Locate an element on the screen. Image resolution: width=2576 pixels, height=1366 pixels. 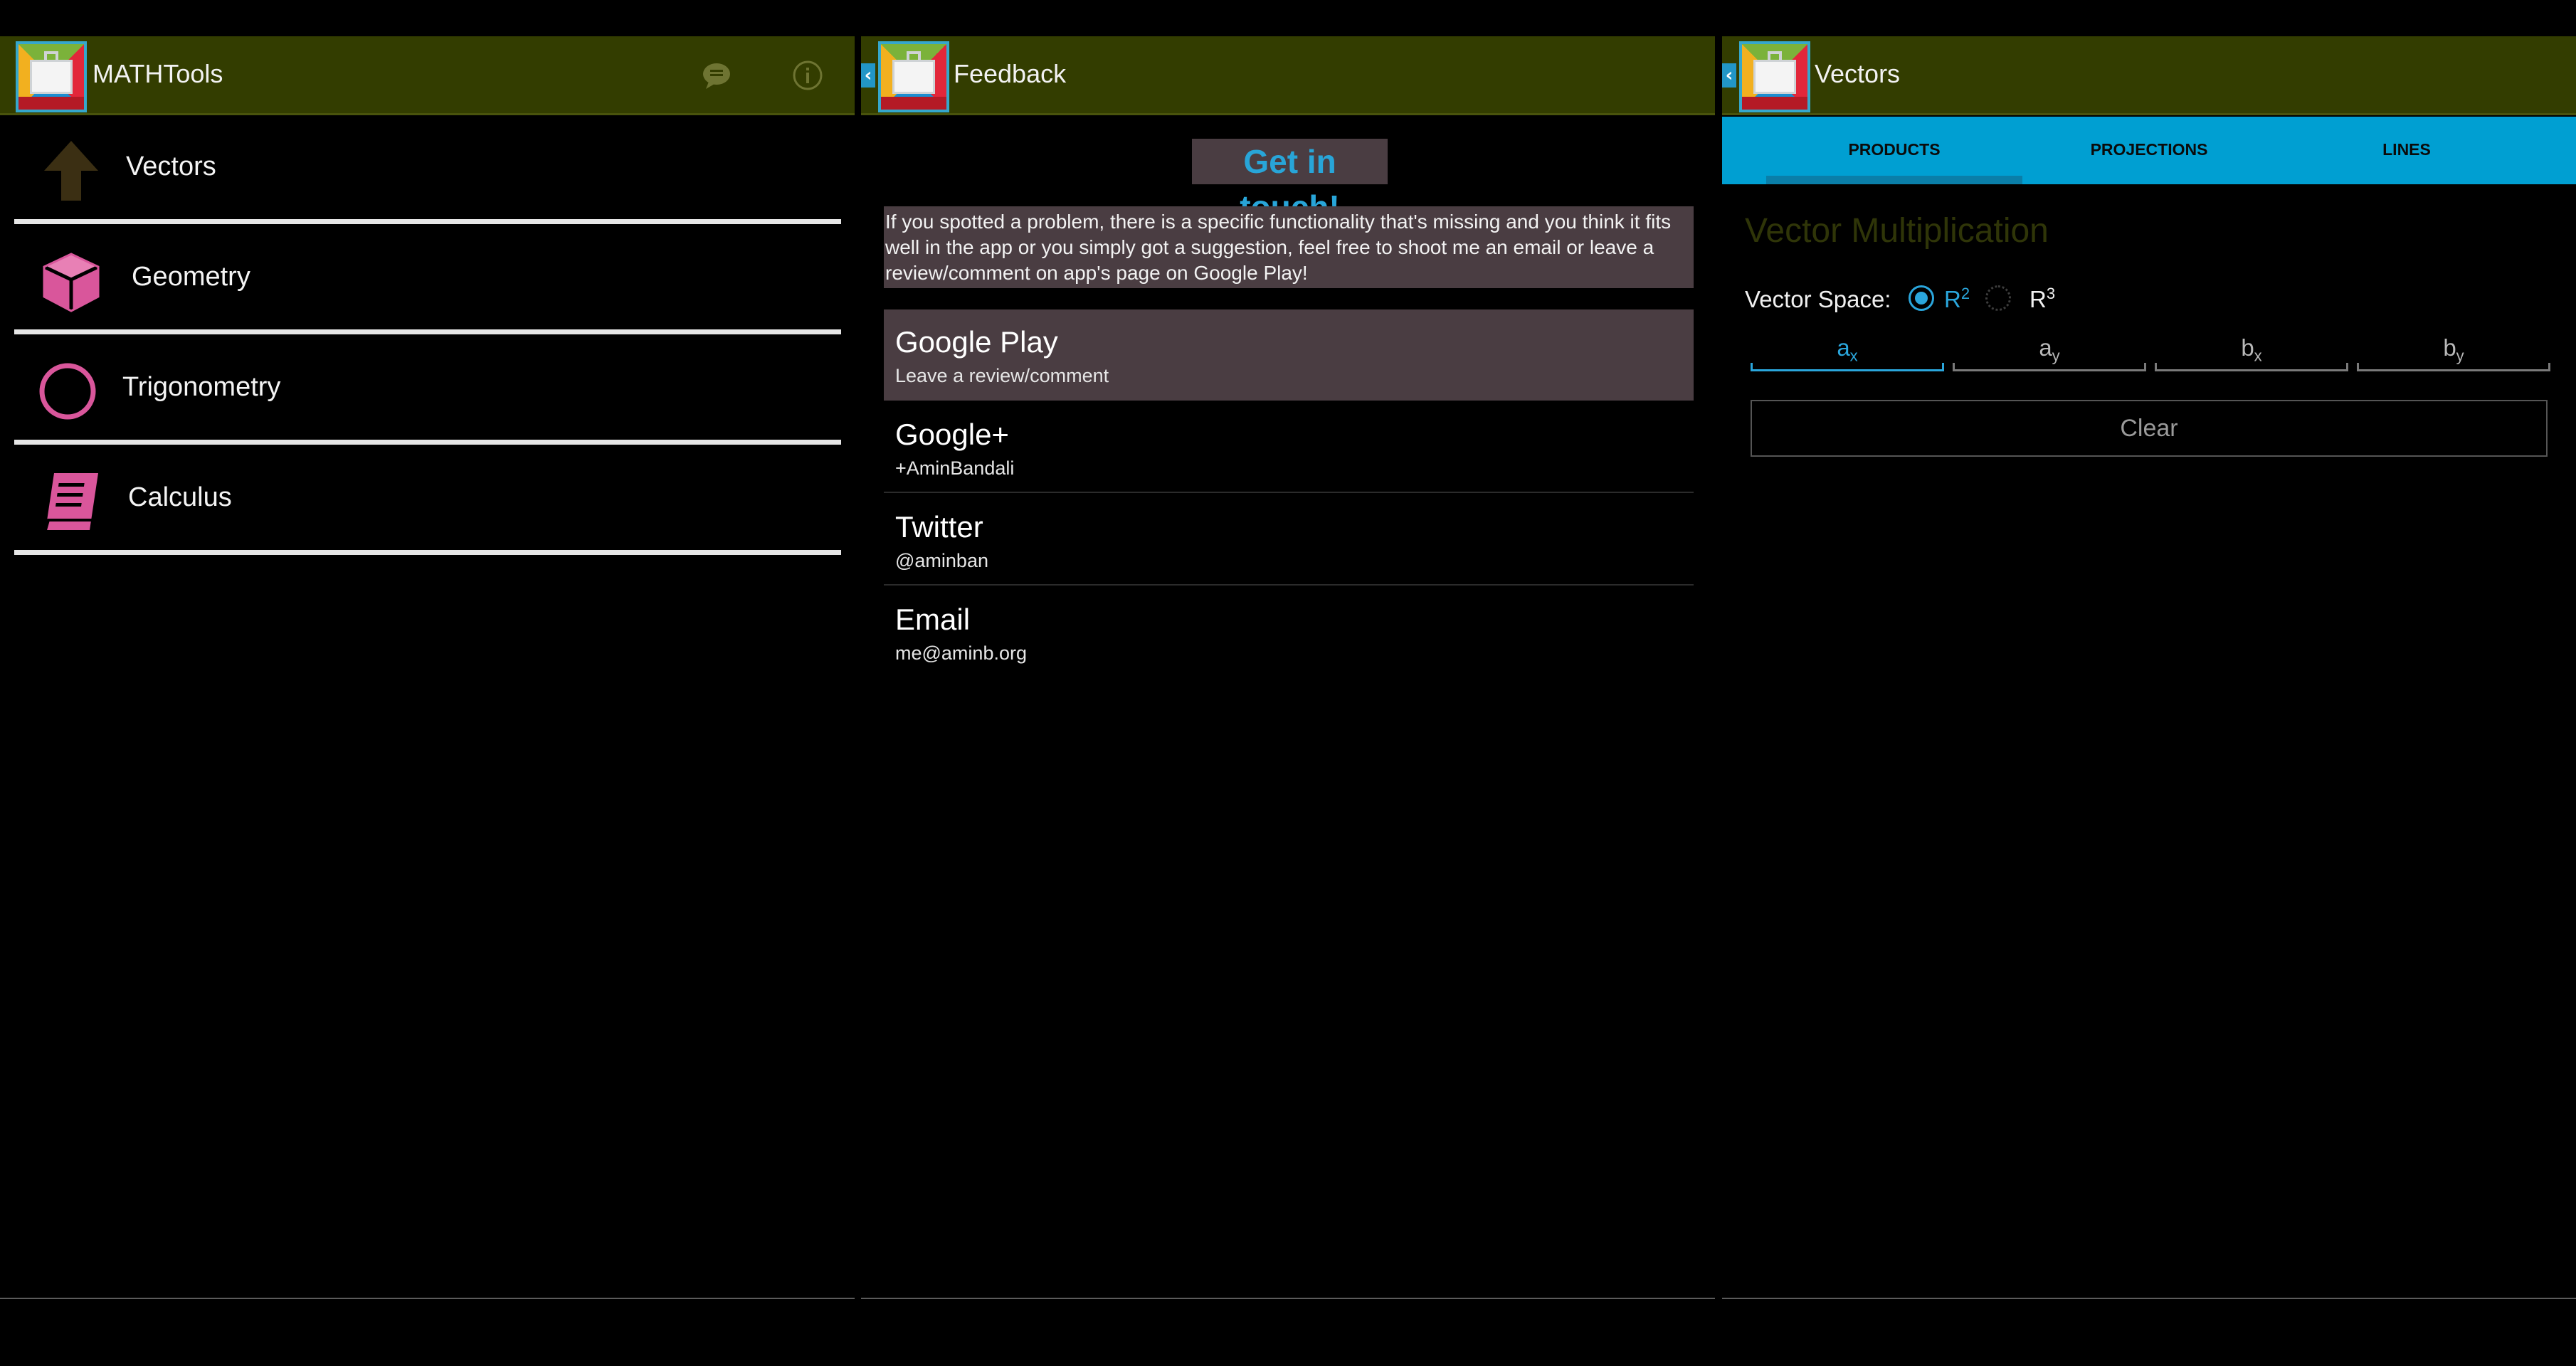
tab-lines: LINES is located at coordinates (2407, 150).